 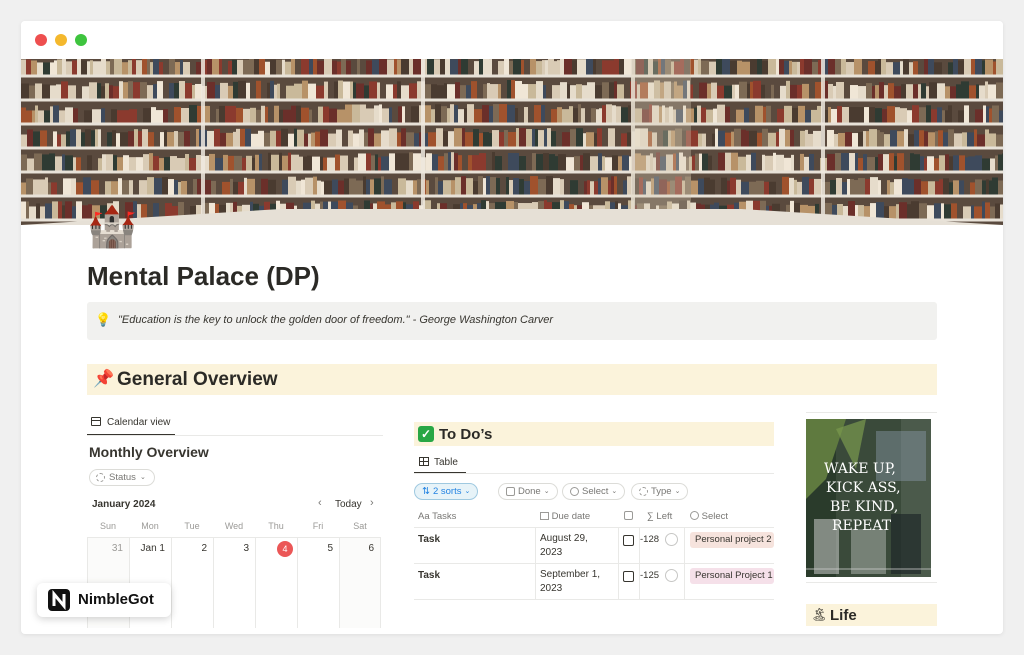 I want to click on page-title: Mental Palace (DP), so click(x=203, y=276).